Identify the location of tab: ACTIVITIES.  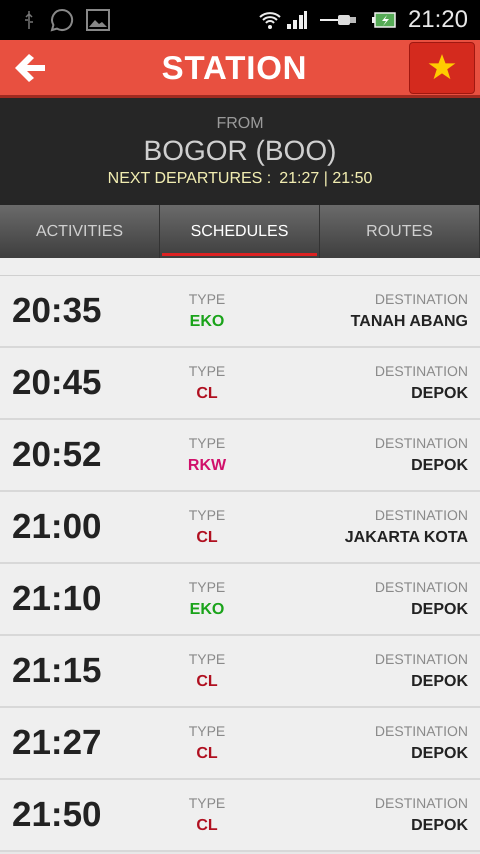
(80, 231).